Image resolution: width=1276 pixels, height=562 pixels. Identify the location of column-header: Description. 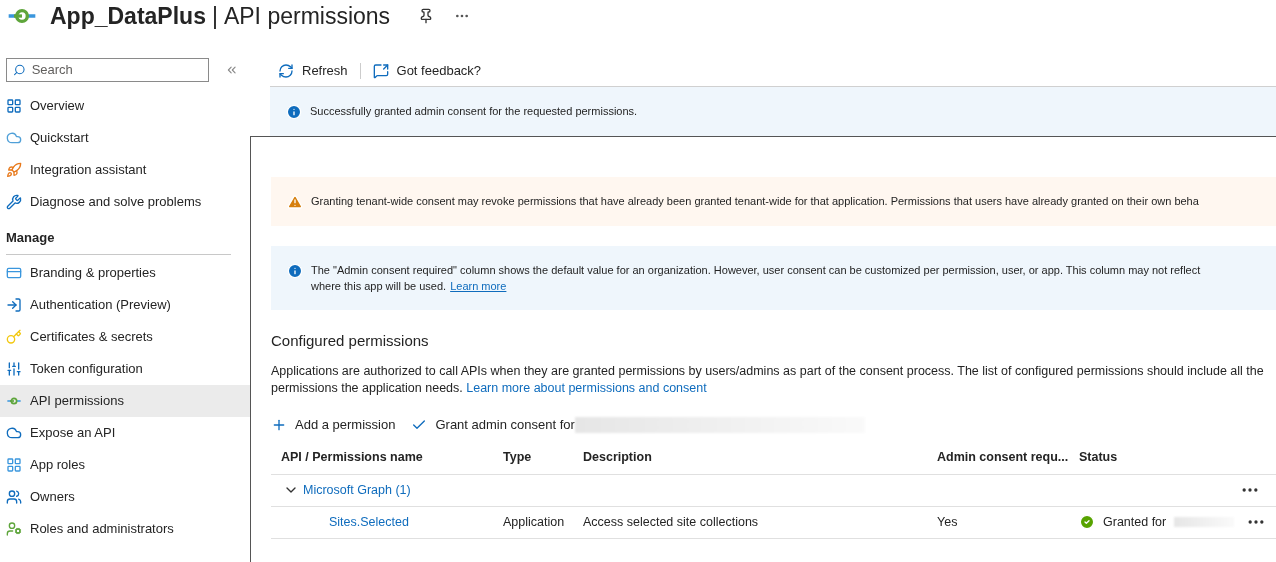
(618, 457).